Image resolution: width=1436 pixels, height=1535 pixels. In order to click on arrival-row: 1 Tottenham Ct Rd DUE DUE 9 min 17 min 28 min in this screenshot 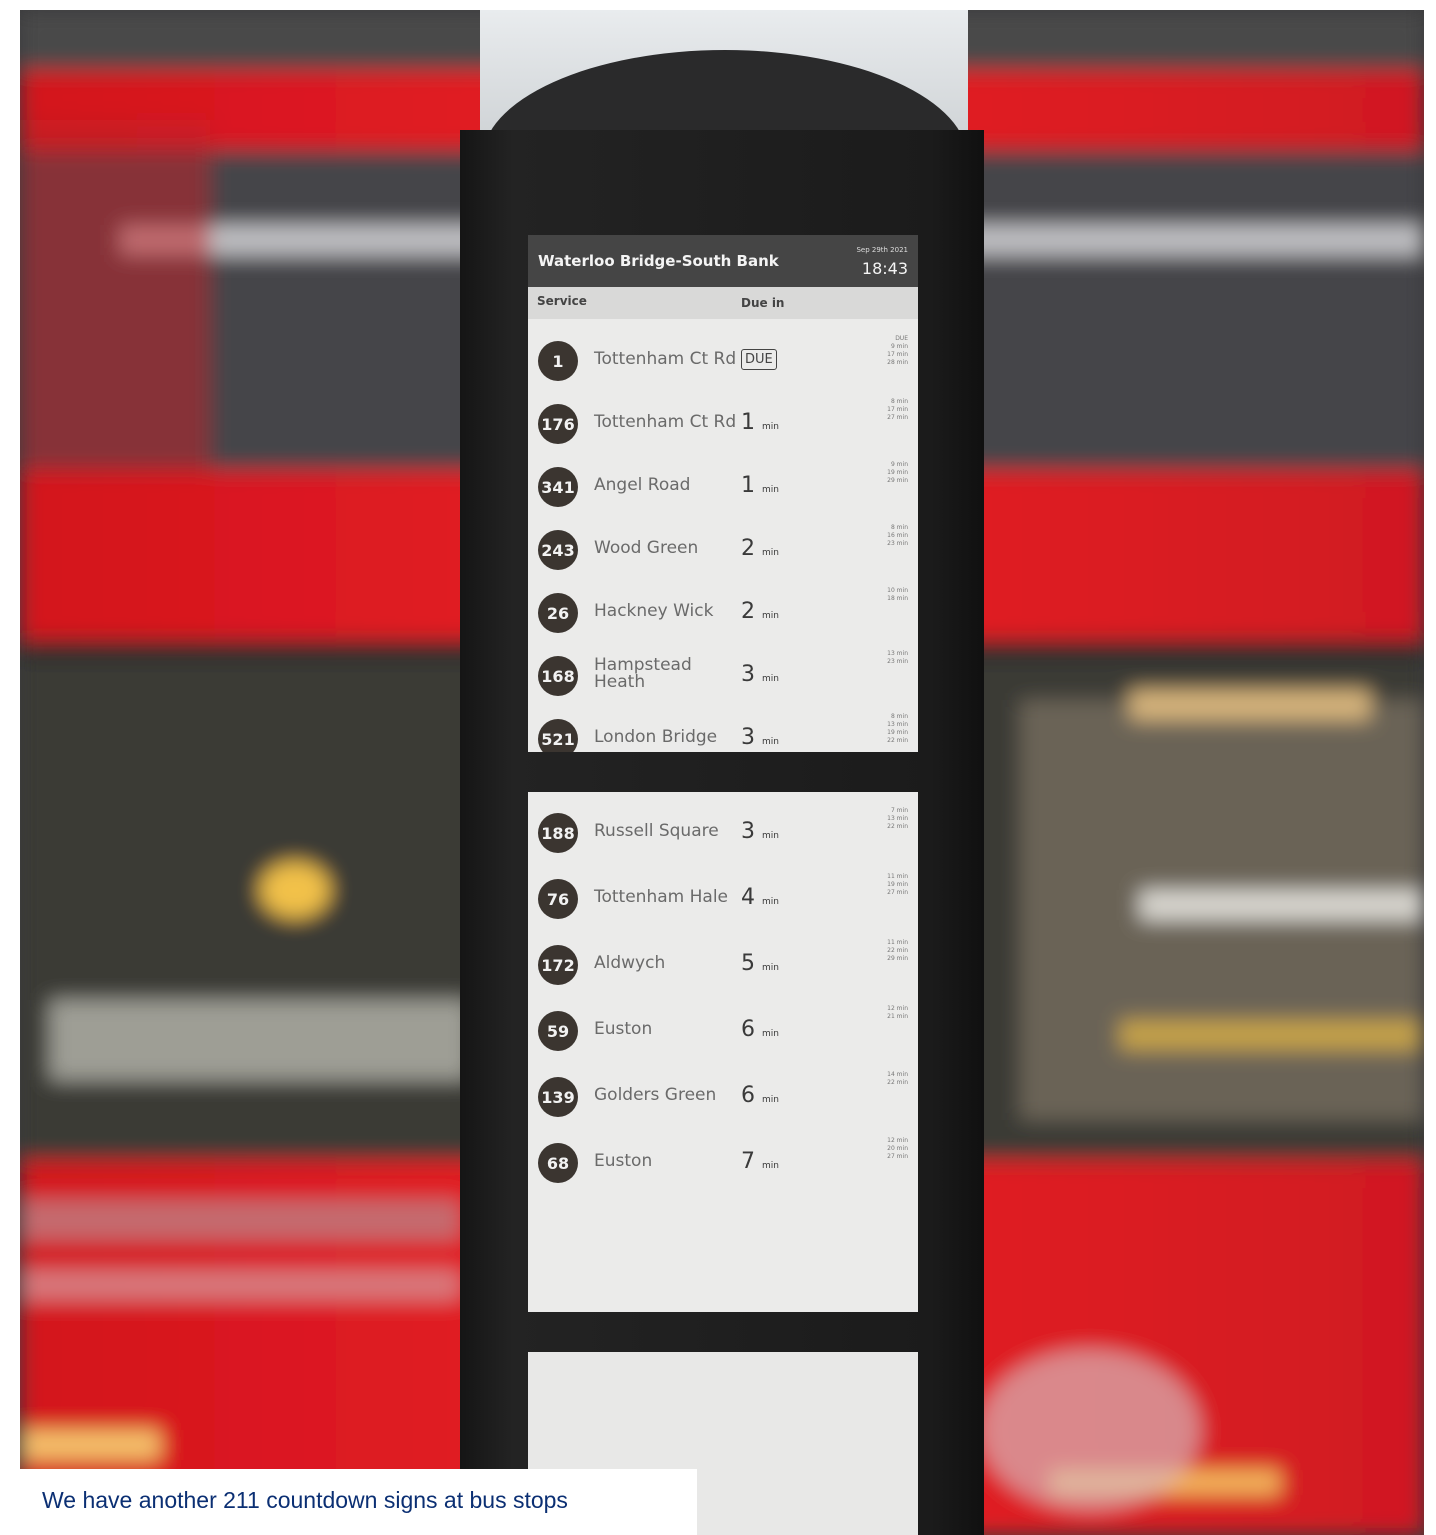, I will do `click(723, 360)`.